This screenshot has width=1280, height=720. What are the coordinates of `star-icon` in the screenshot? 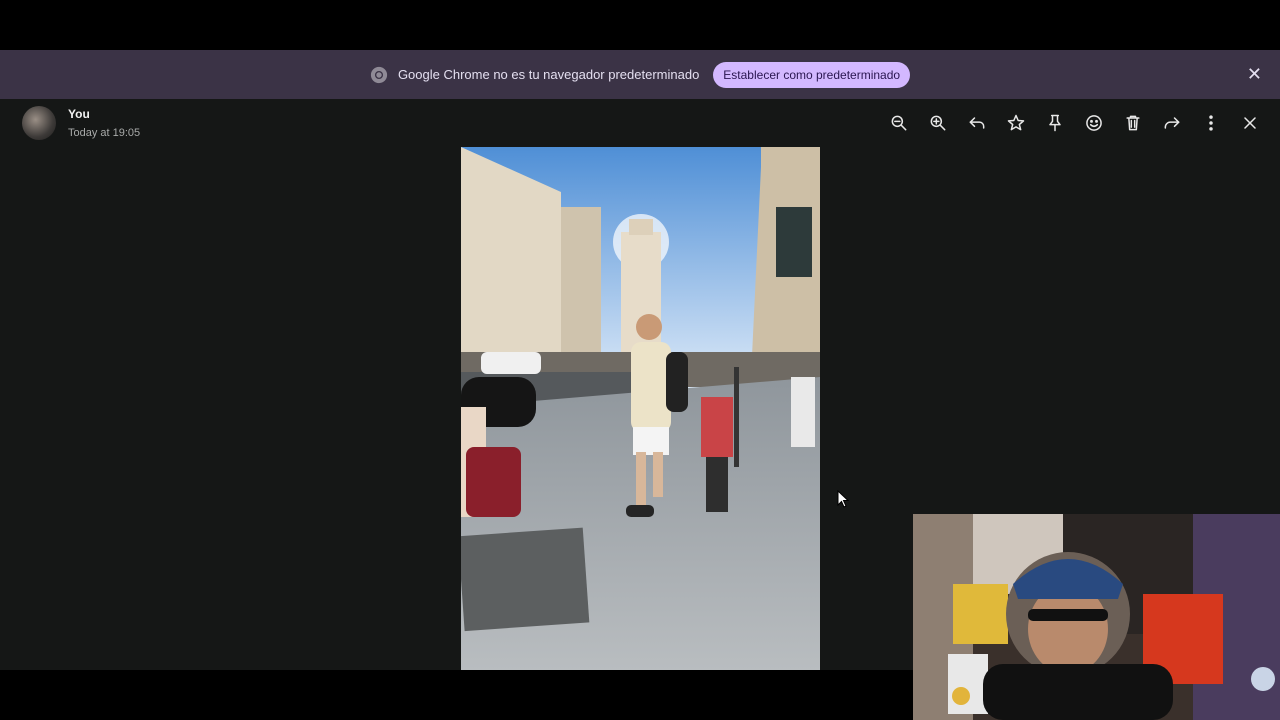 It's located at (1016, 123).